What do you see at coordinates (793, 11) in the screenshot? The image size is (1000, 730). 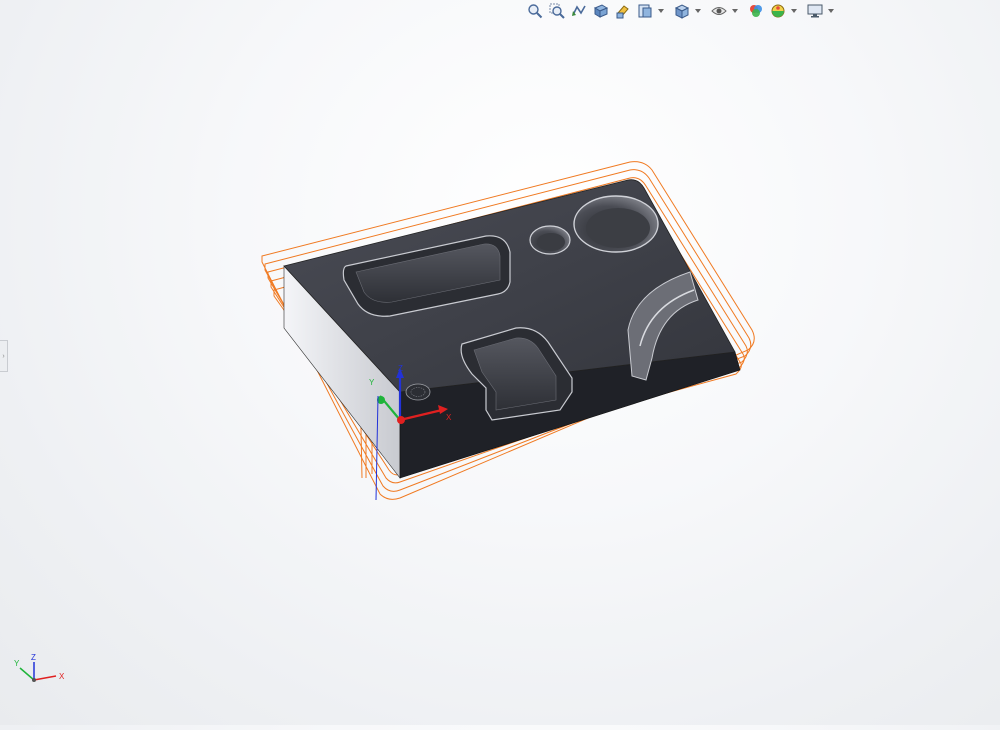 I see `apply-scene-dropdown` at bounding box center [793, 11].